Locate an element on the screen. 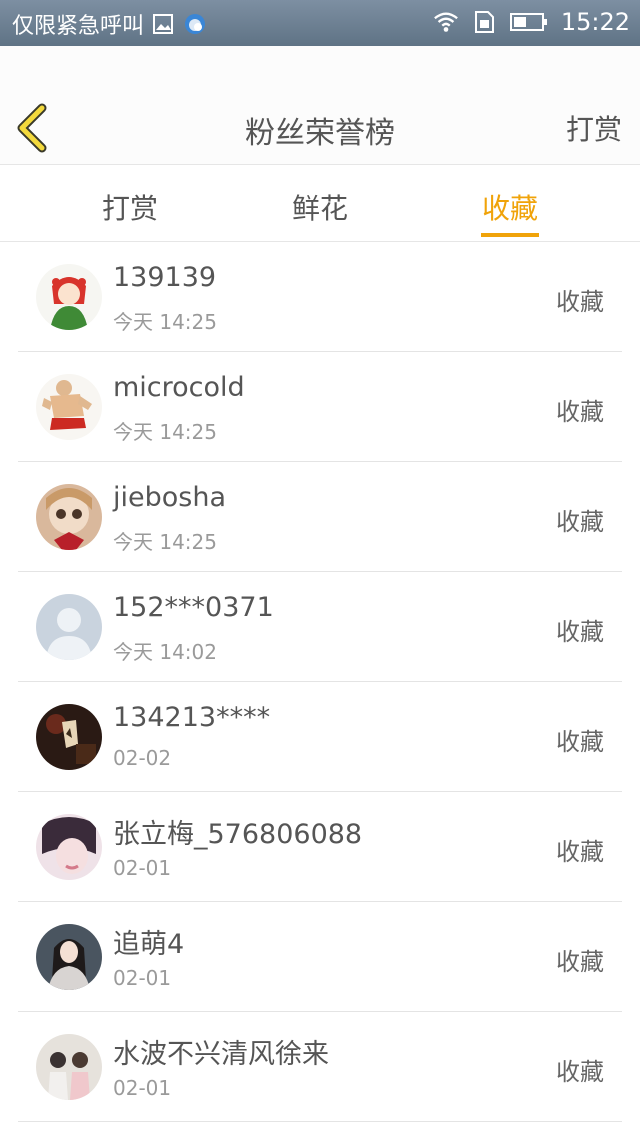 This screenshot has height=1138, width=640. reward-button: 打赏 is located at coordinates (594, 128).